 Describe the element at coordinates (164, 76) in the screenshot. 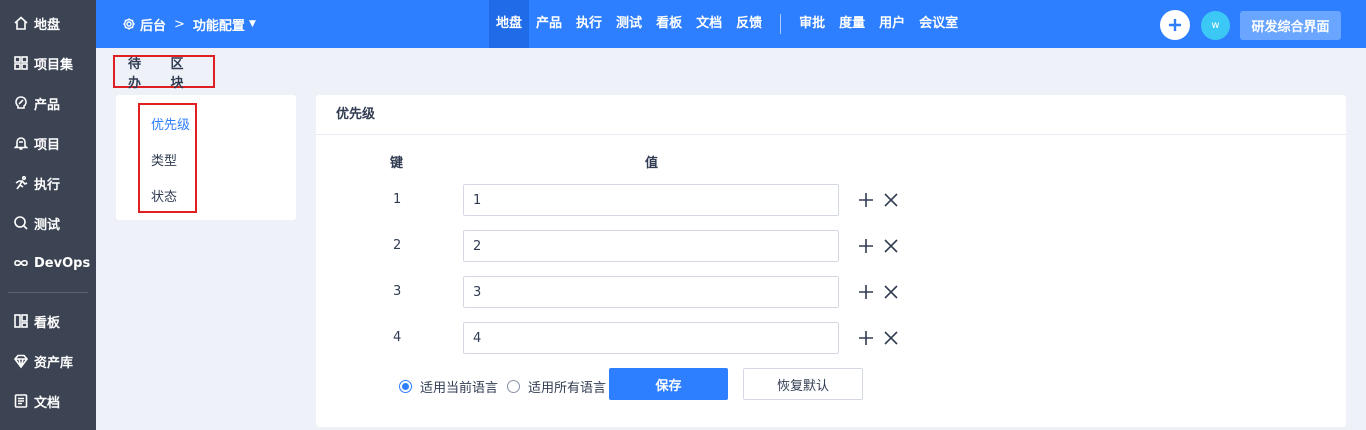

I see `subtabs: 待办 区块` at that location.